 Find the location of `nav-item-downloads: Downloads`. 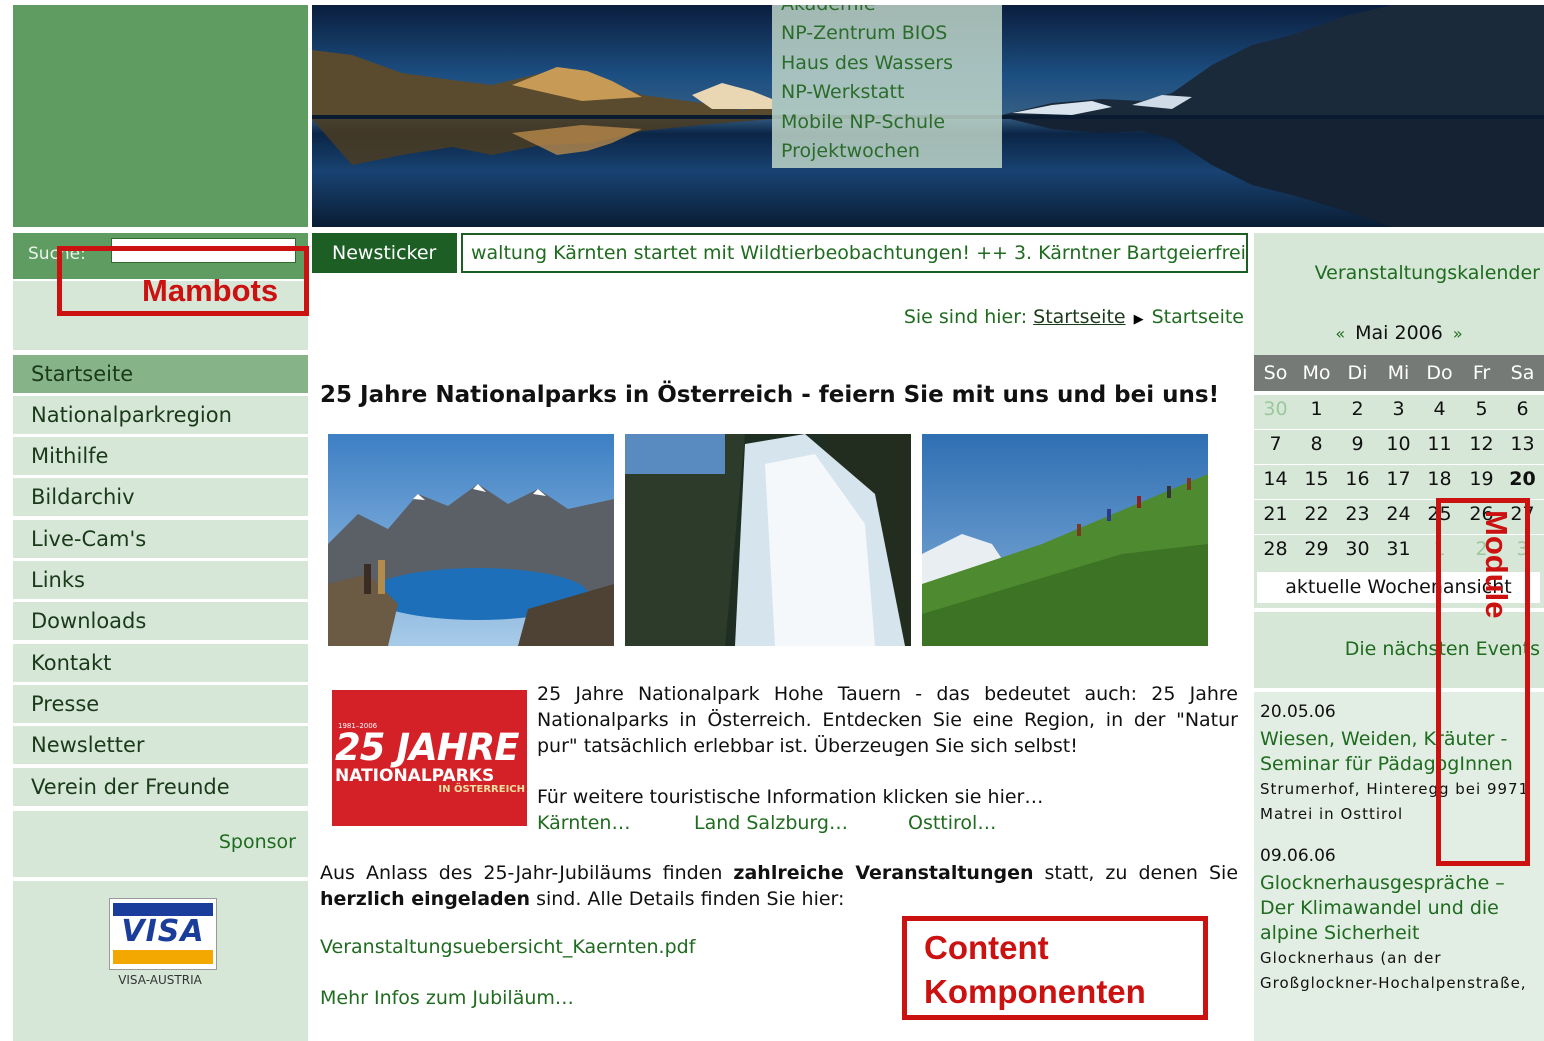

nav-item-downloads: Downloads is located at coordinates (160, 621).